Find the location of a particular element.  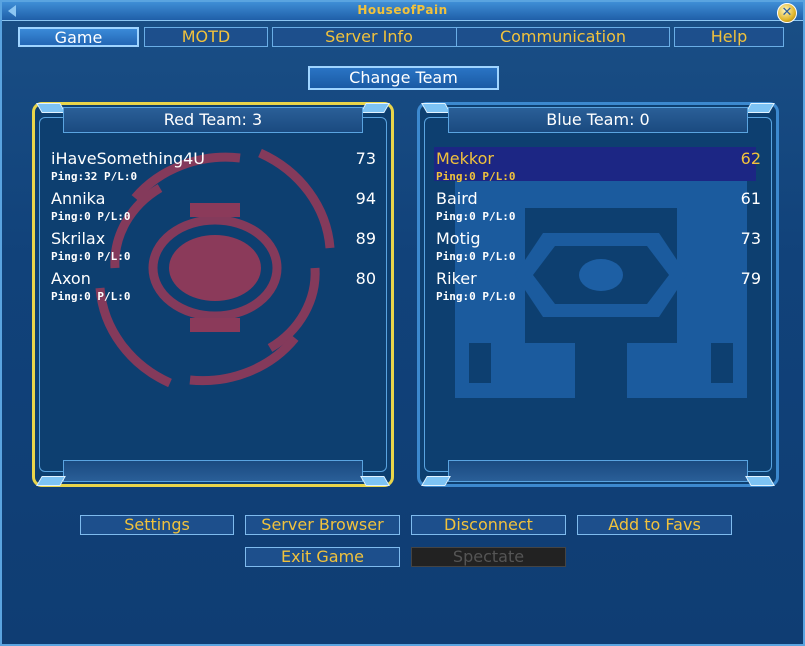

add-to-favs-button: Add to Favs is located at coordinates (654, 525).